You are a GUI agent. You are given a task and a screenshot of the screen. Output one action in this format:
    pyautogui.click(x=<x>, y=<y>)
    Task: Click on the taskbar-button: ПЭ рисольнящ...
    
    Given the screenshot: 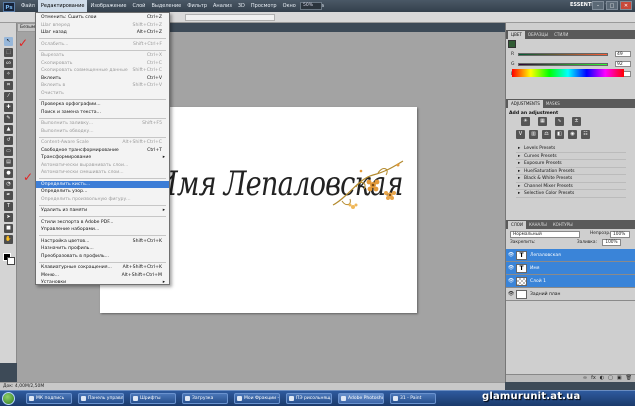 What is the action you would take?
    pyautogui.click(x=309, y=398)
    